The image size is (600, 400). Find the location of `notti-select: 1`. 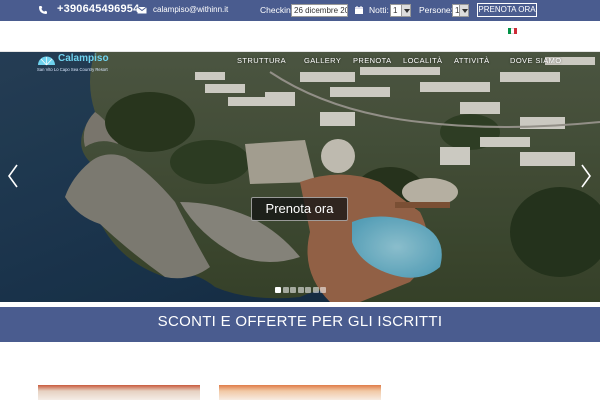

notti-select: 1 is located at coordinates (400, 10).